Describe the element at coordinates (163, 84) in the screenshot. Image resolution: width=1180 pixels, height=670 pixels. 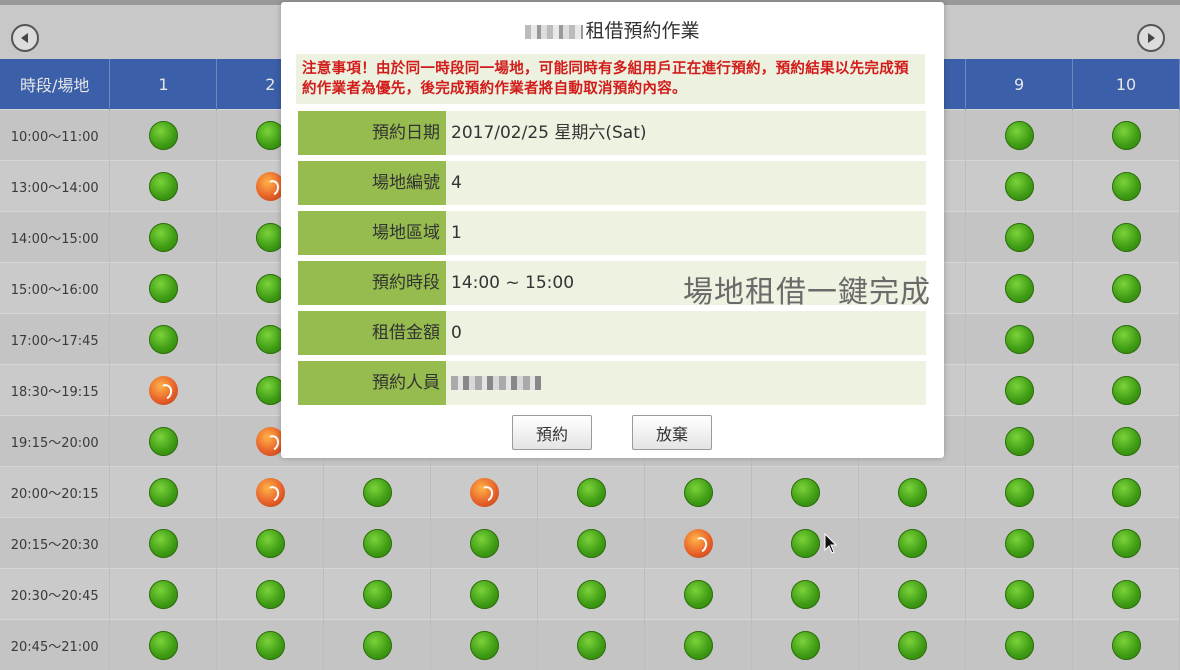
I see `court-header: 1` at that location.